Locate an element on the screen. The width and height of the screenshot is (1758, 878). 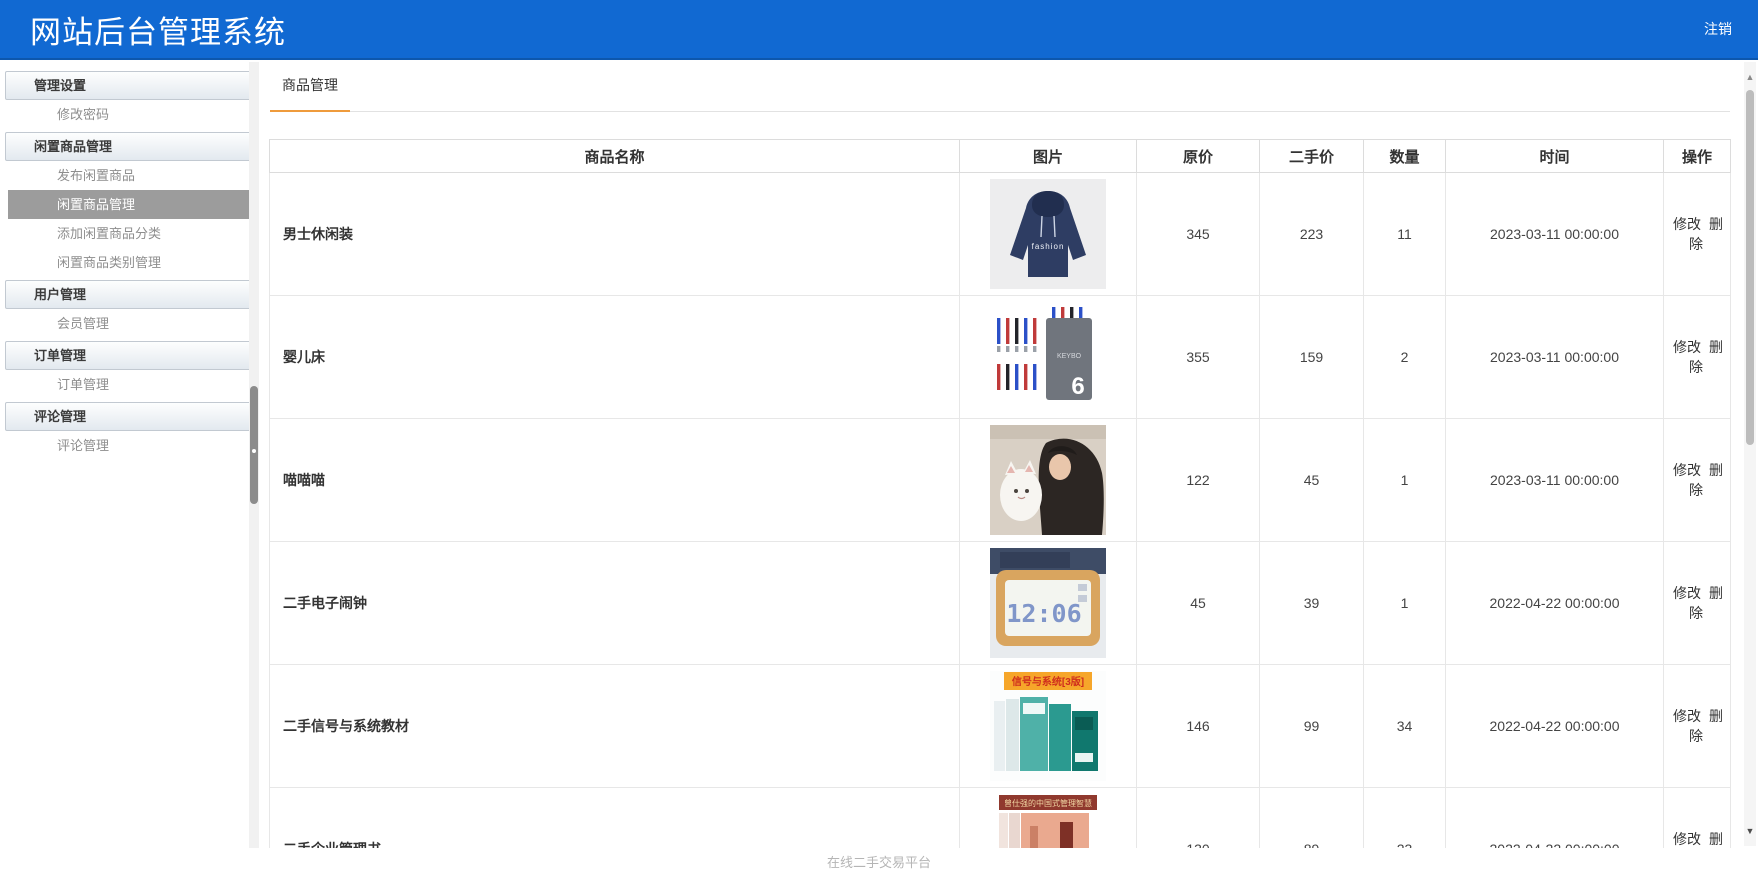
tab-bar: 商品管理 is located at coordinates (1000, 86).